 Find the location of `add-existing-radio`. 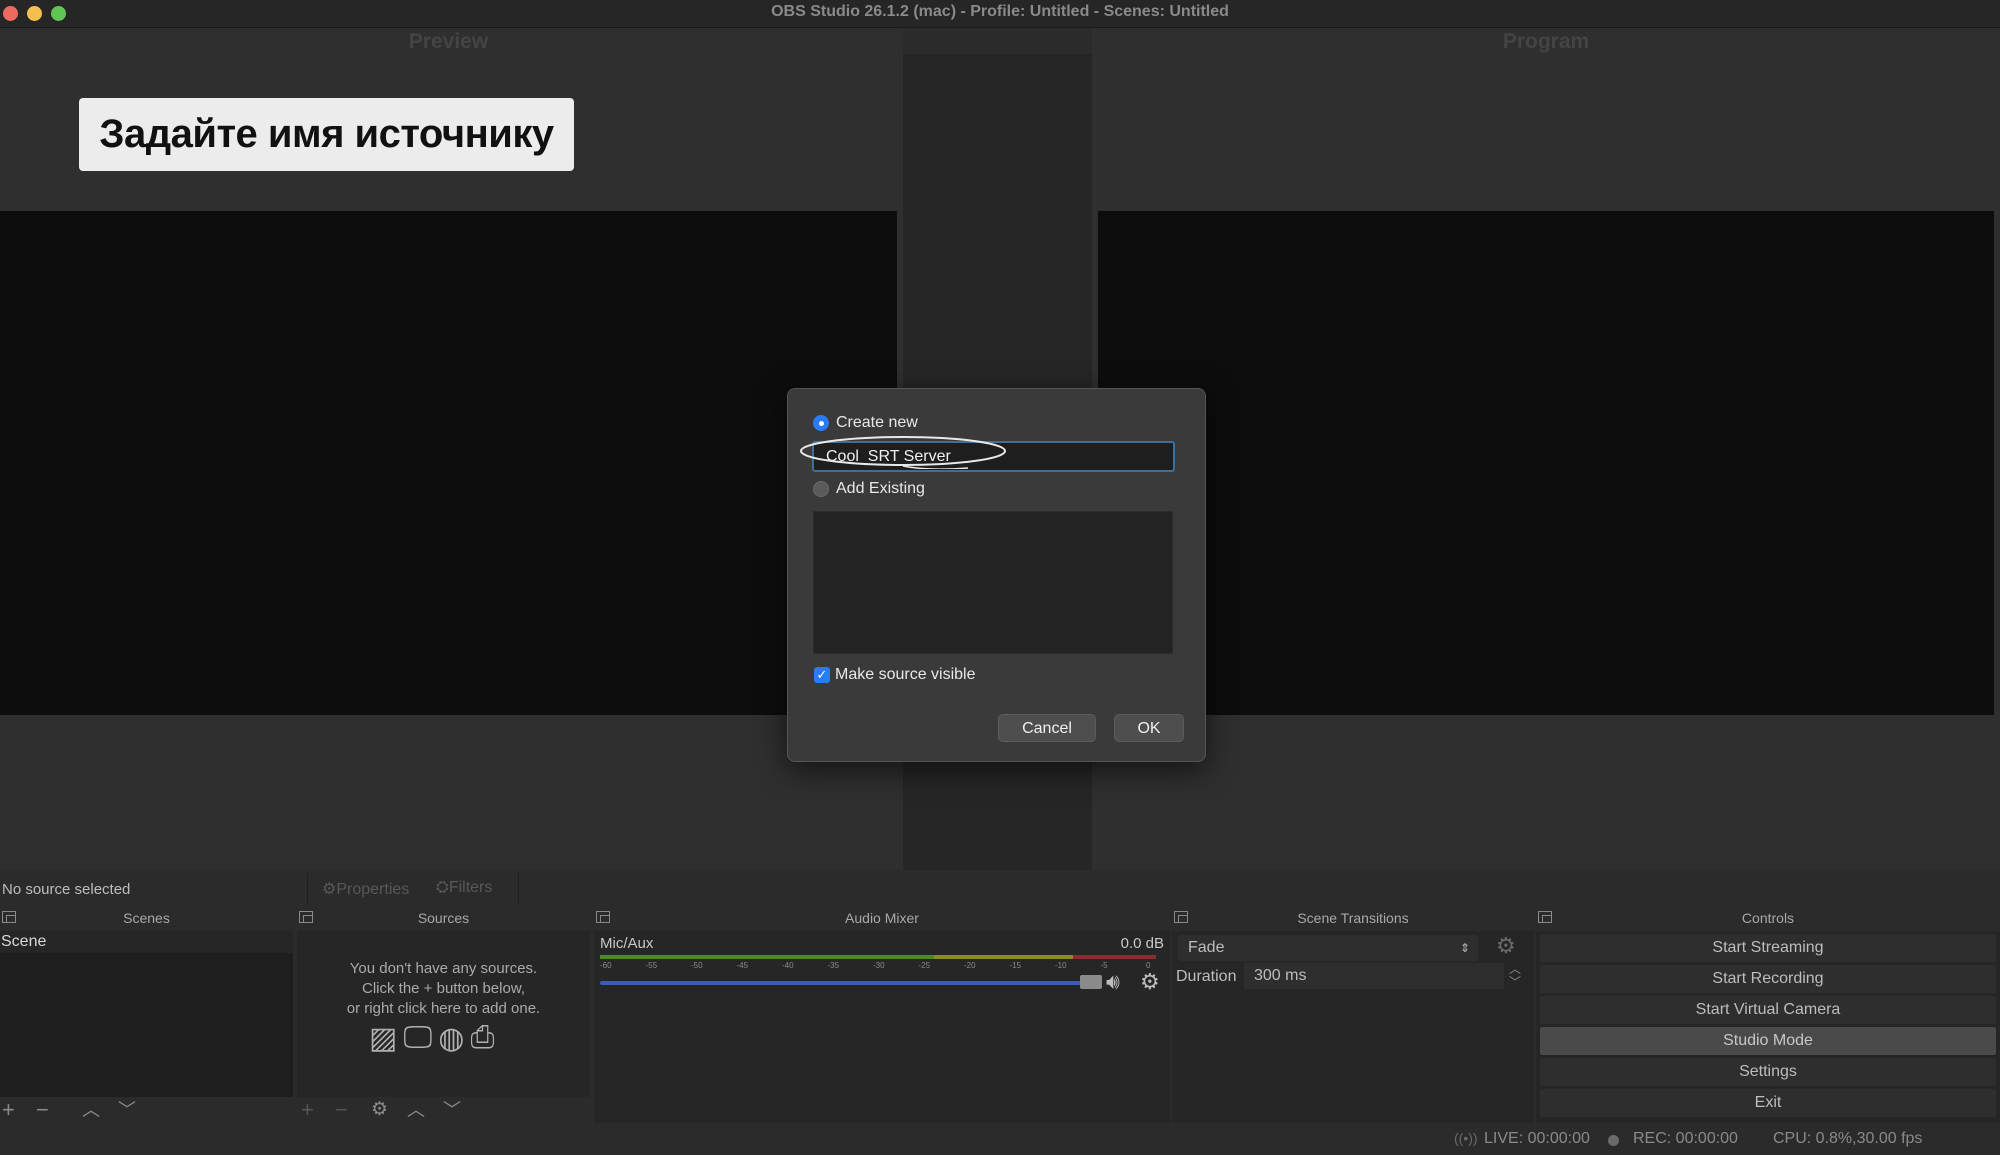

add-existing-radio is located at coordinates (821, 489).